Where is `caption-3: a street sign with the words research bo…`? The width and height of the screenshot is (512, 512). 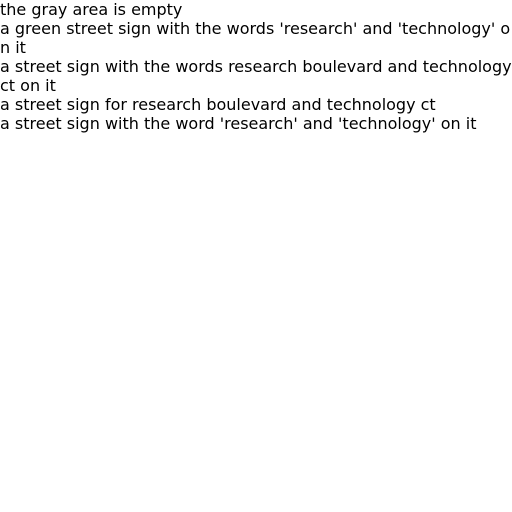
caption-3: a street sign with the words research bo… is located at coordinates (256, 76).